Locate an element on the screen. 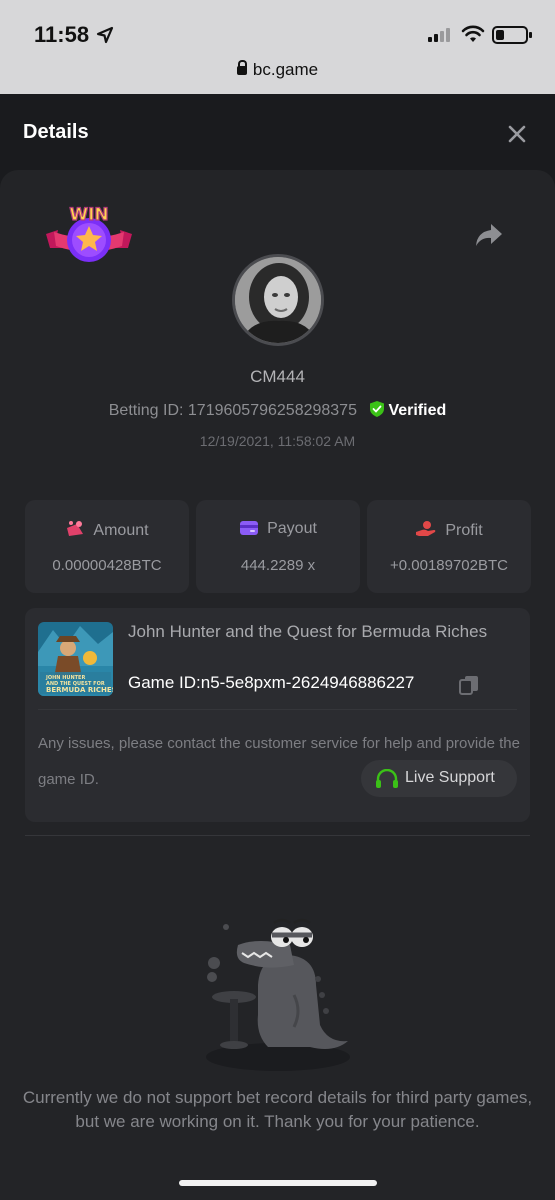 The width and height of the screenshot is (555, 1200). payout-card: Payout 444.2289 x is located at coordinates (278, 546).